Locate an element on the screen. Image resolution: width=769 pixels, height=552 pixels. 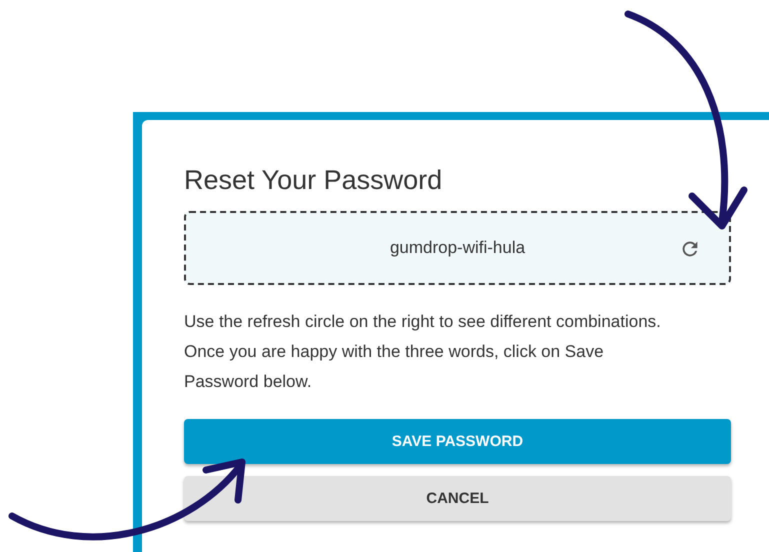
instructions-text: Use the refresh circle on the right to see different combinations. Once you are happy with the three words, click on Save Password below. is located at coordinates (423, 352).